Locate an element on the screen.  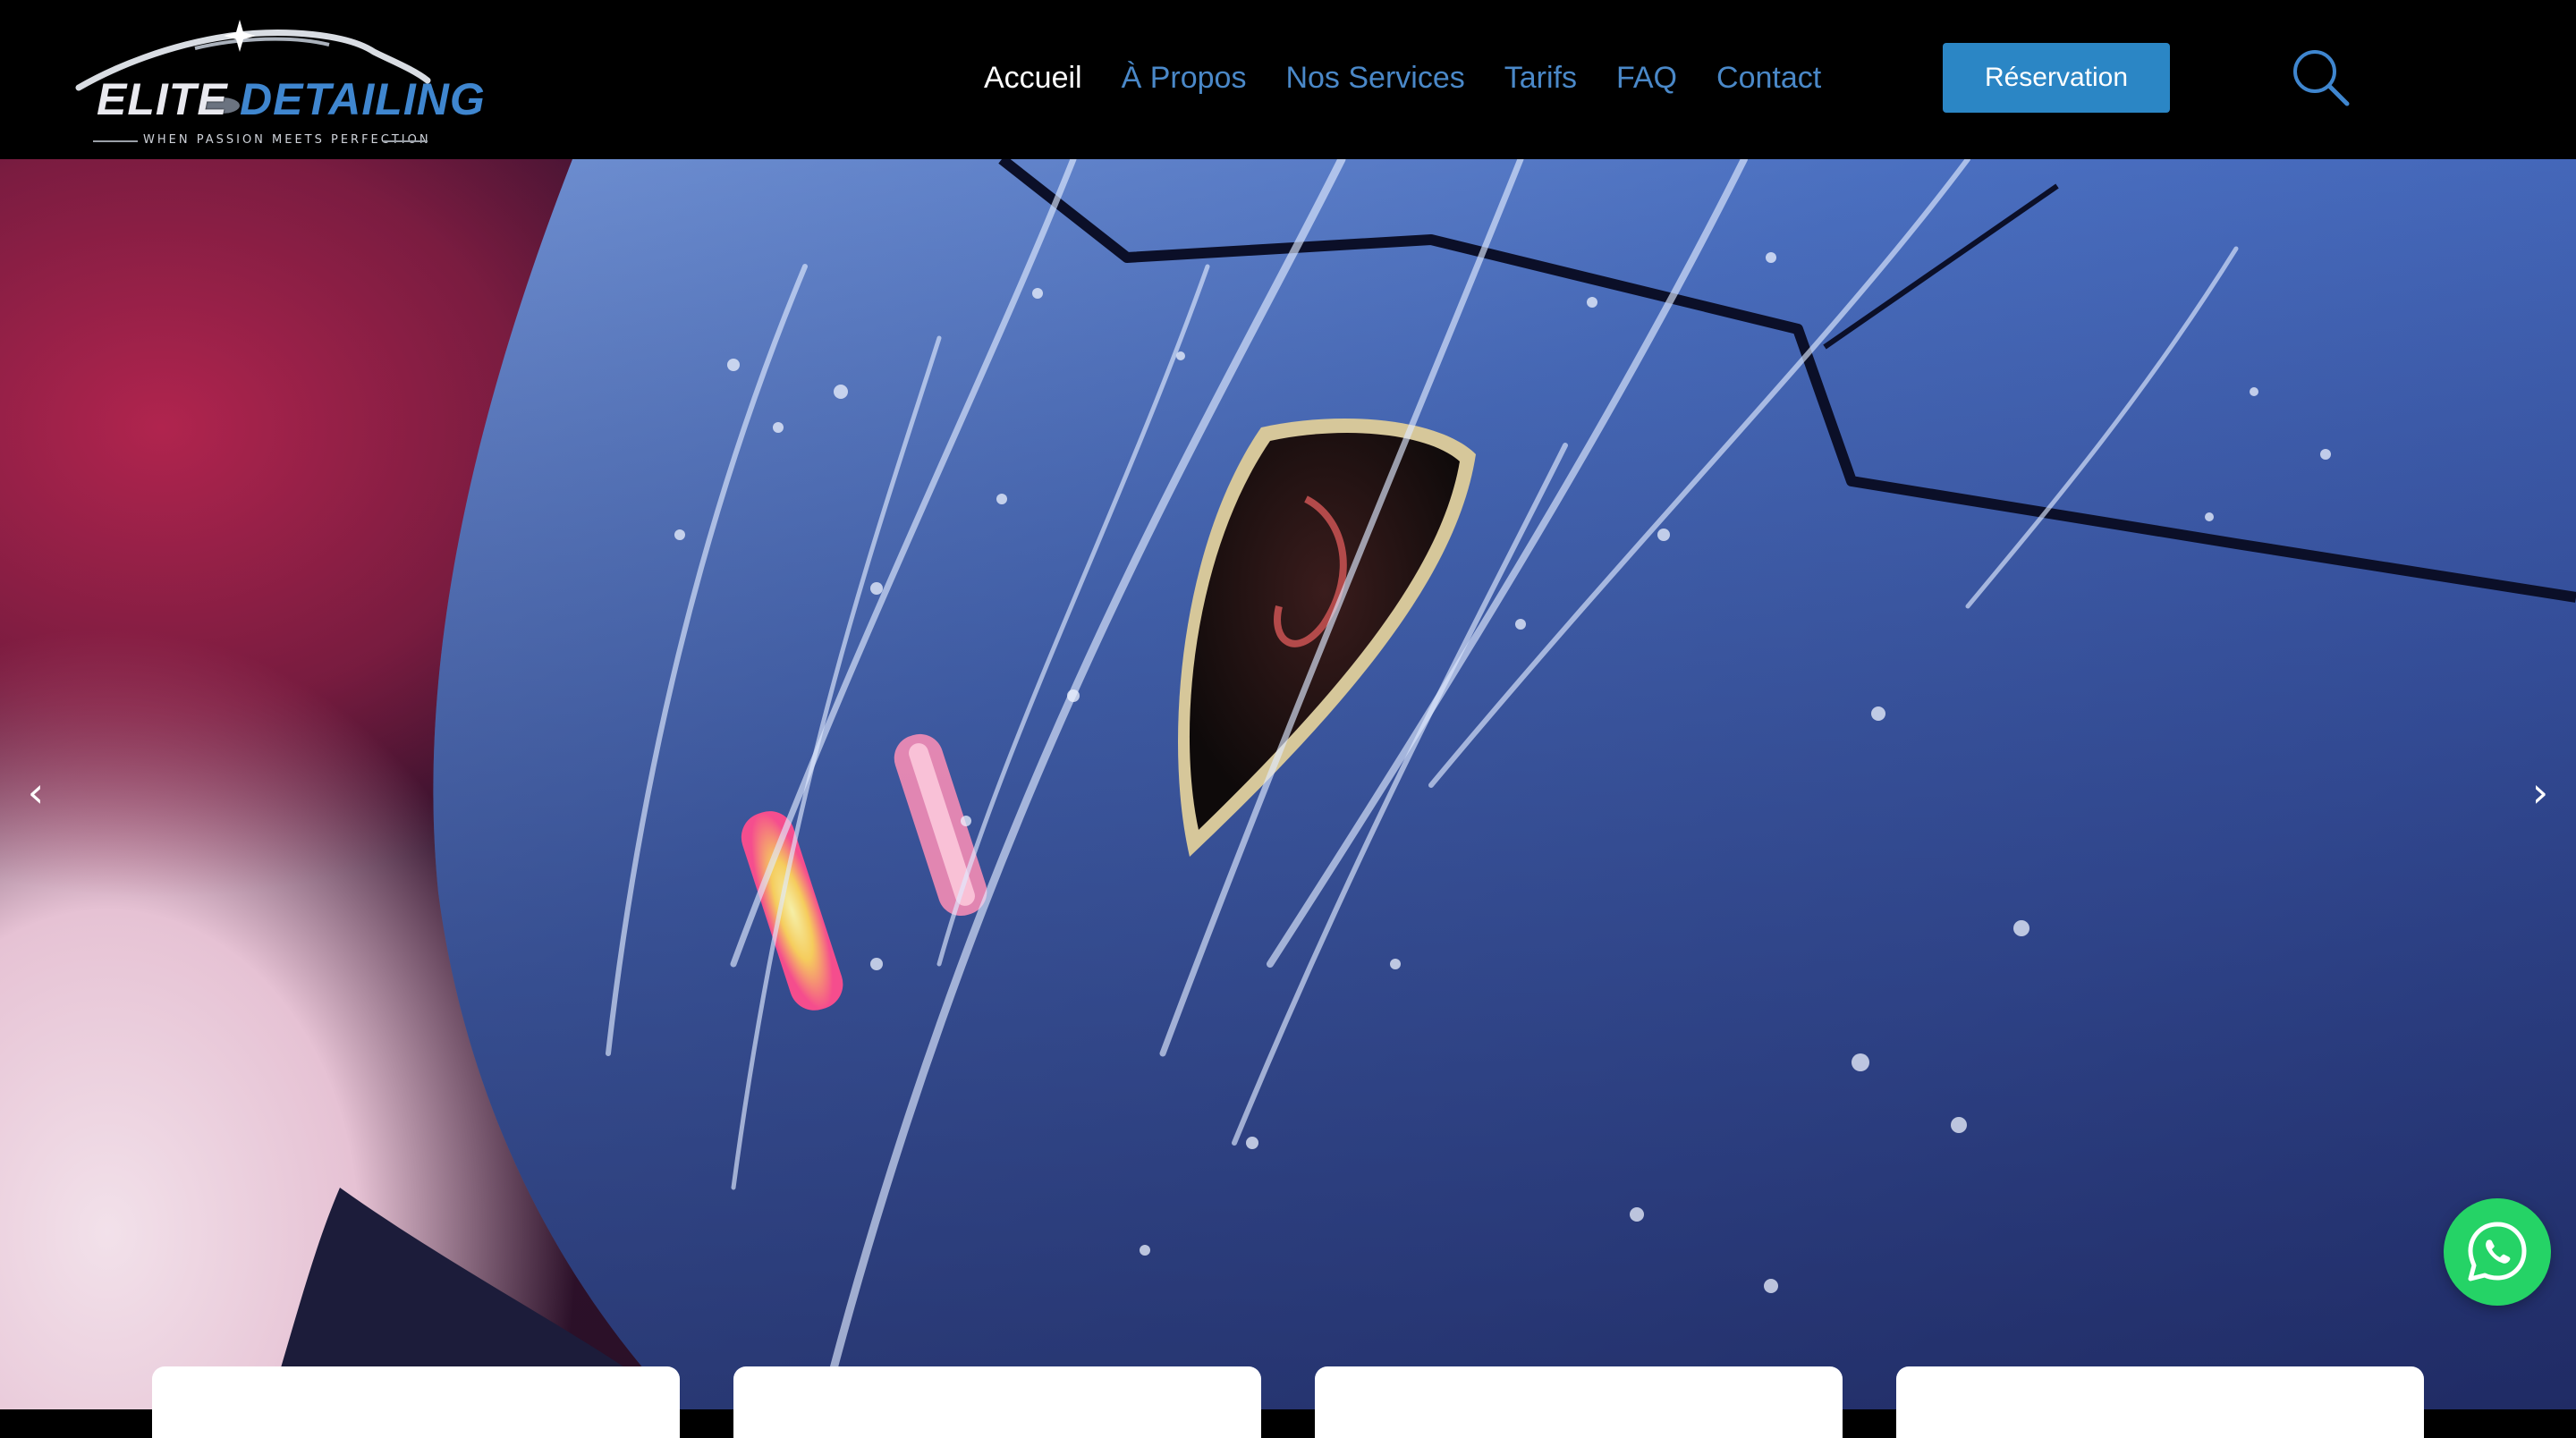
brand-name-part2: DETAILING is located at coordinates (363, 99).